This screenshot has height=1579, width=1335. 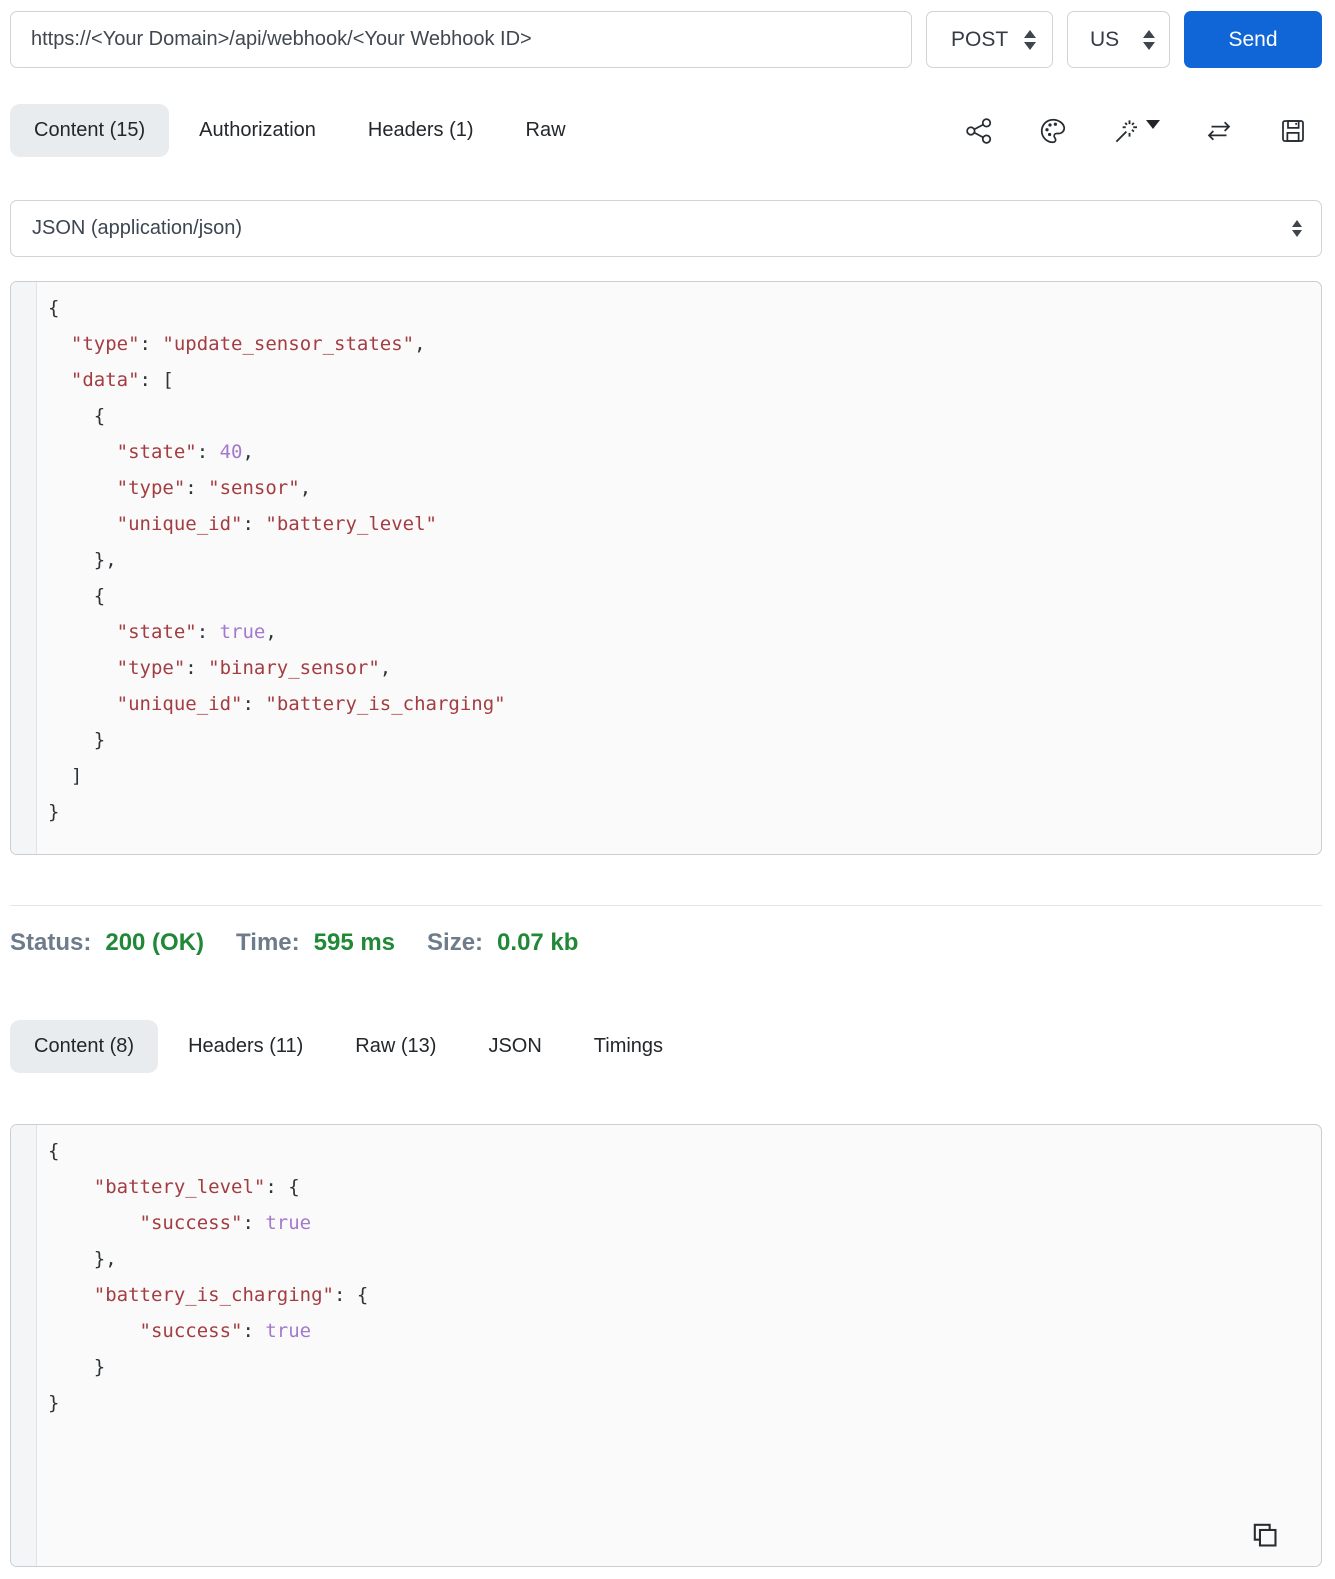 I want to click on time-label: Time:, so click(x=268, y=942).